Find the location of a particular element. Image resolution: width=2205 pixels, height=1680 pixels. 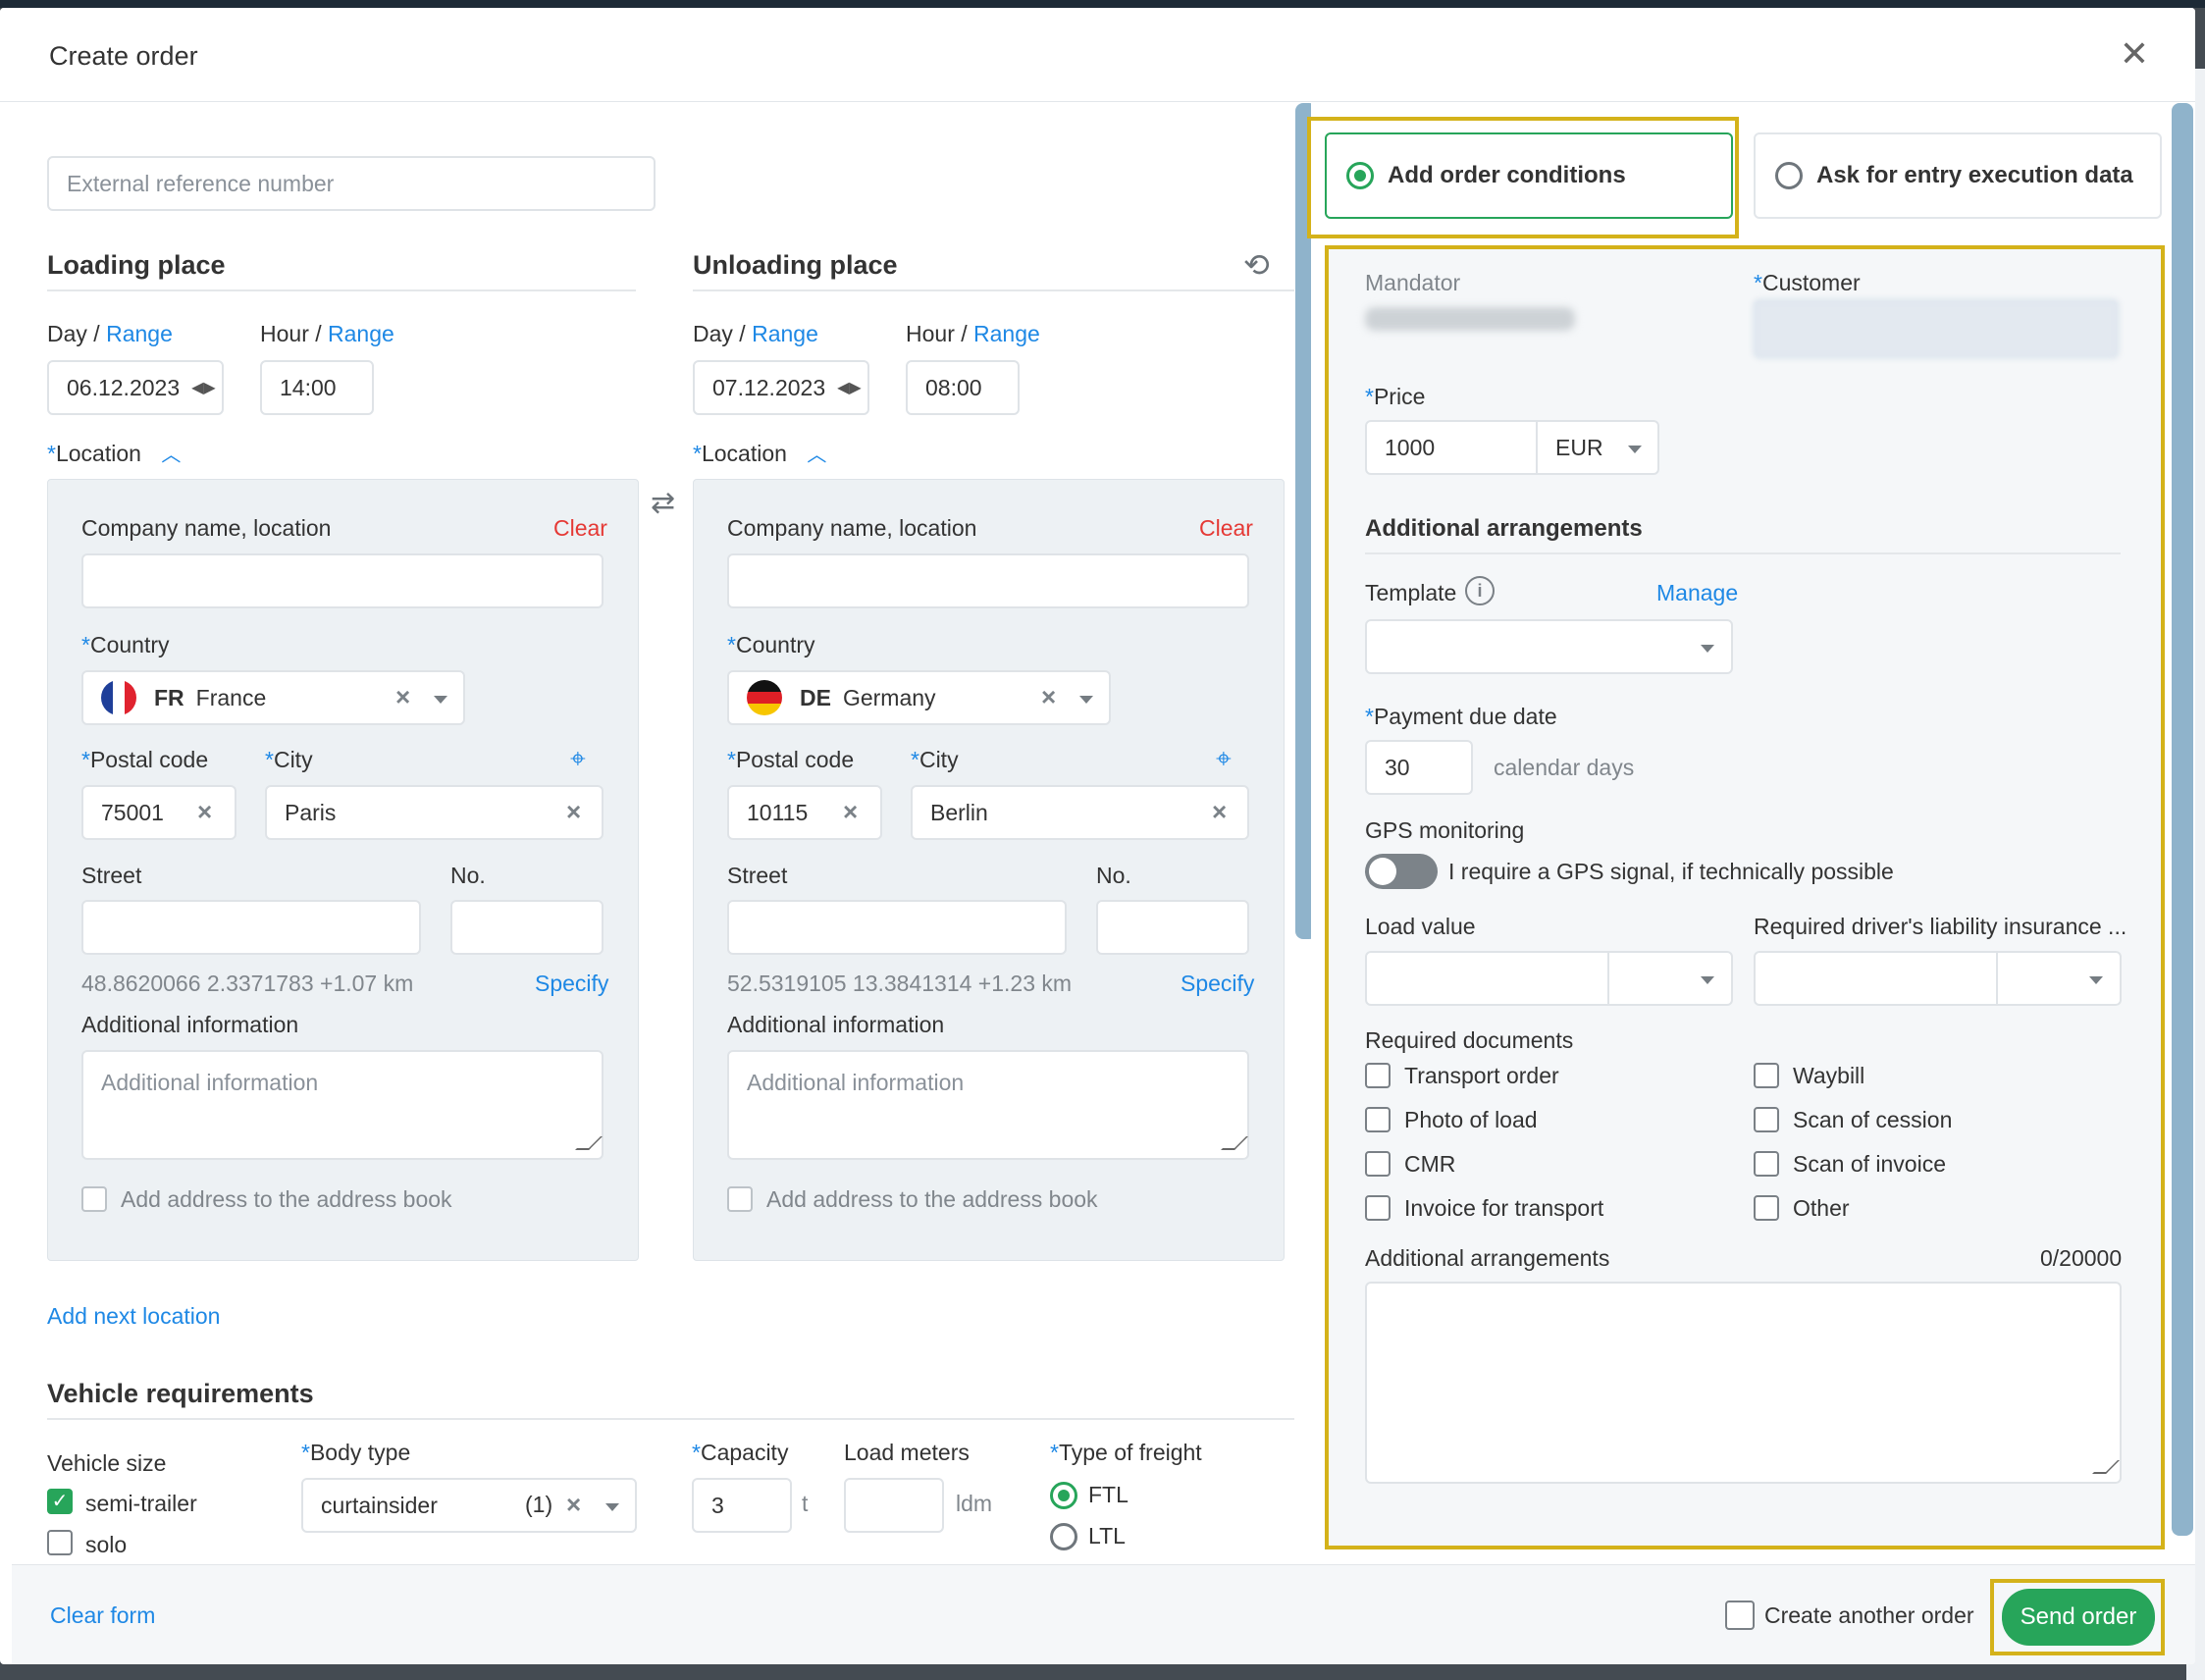

unloading-hour-input: 08:00 is located at coordinates (963, 387).